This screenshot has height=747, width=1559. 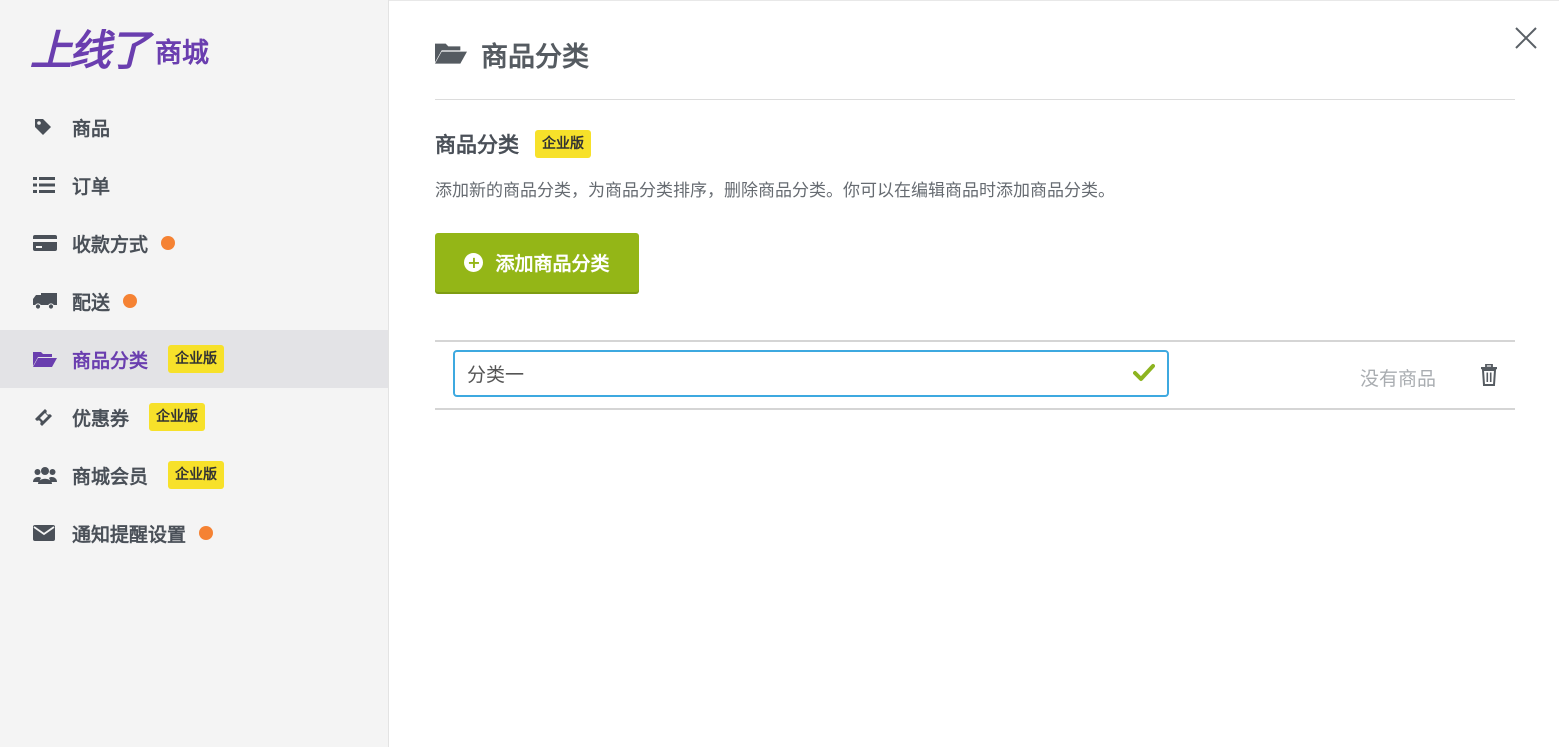 I want to click on logo: 上线了 商城, so click(x=119, y=49).